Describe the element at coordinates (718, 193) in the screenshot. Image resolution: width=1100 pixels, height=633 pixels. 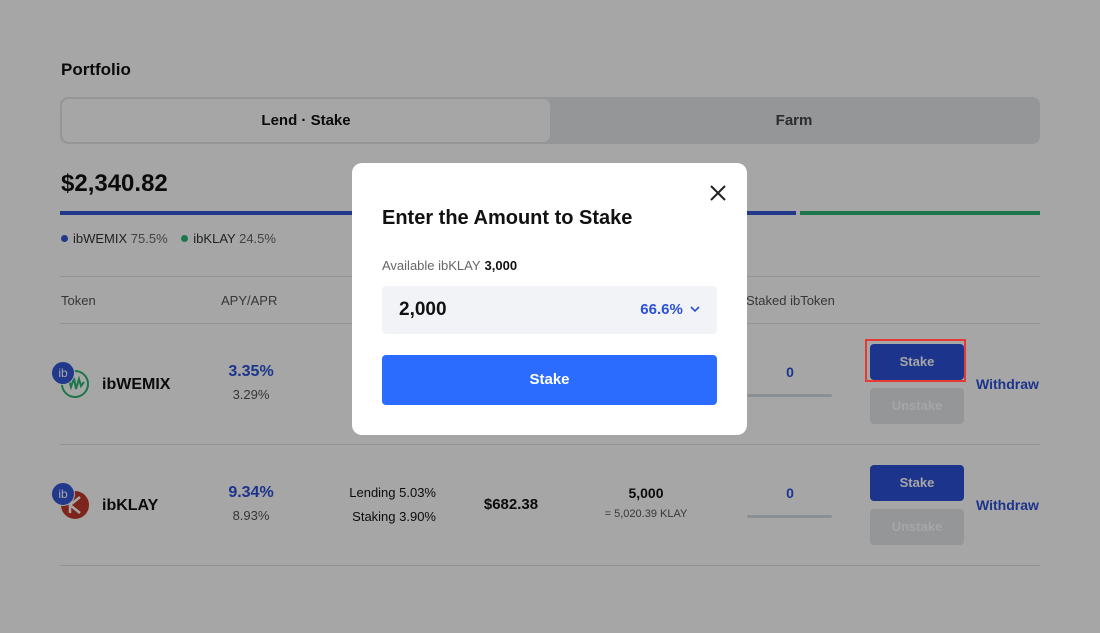
I see `close-icon` at that location.